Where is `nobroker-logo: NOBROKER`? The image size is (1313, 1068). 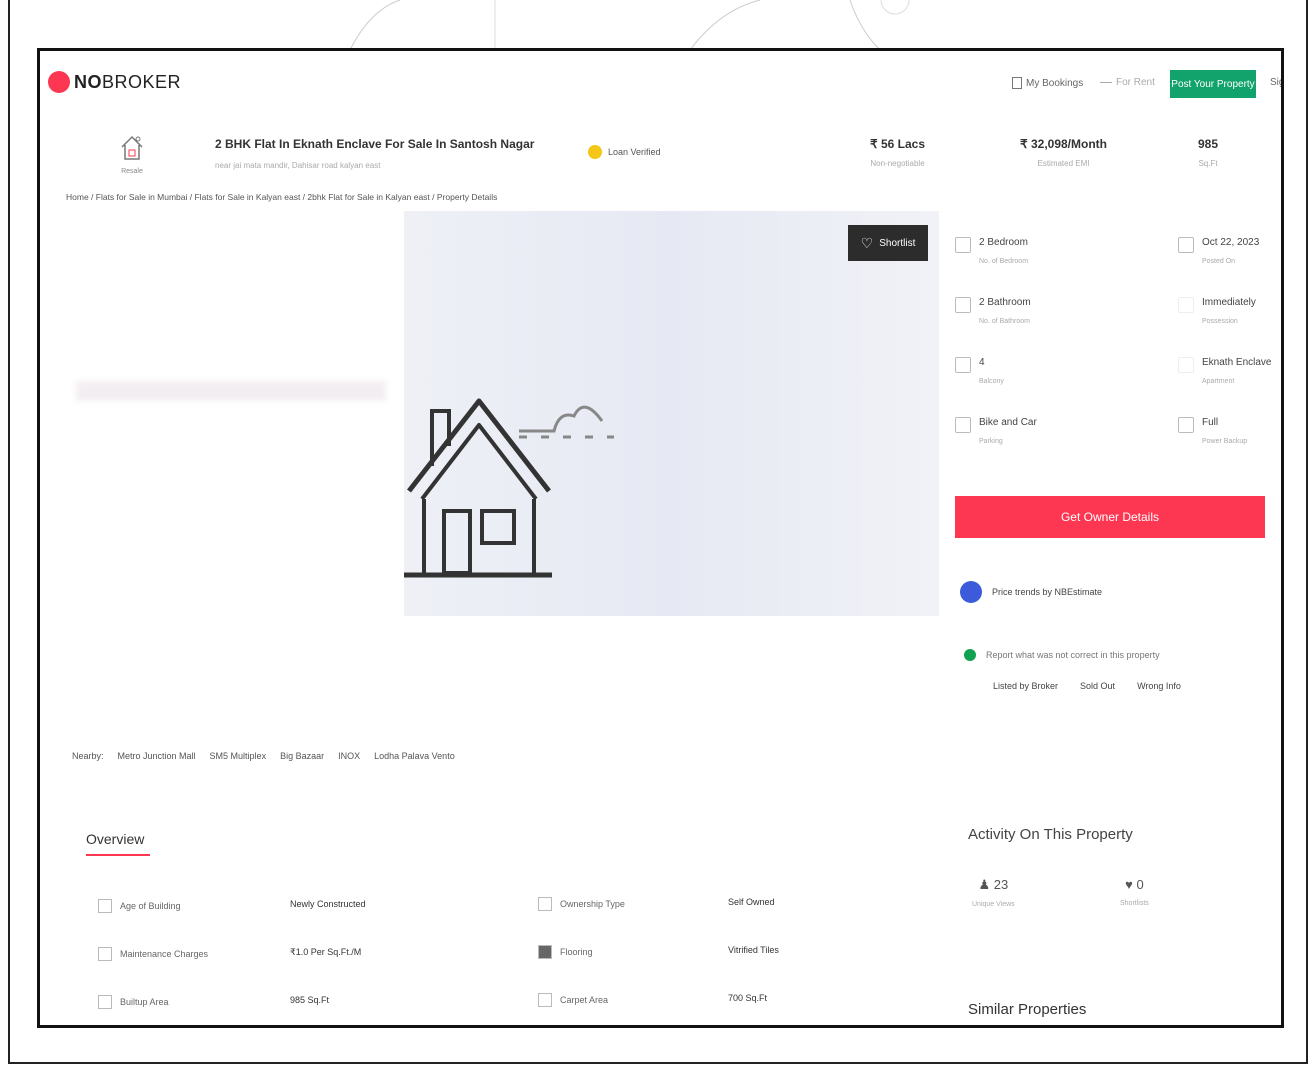 nobroker-logo: NOBROKER is located at coordinates (114, 82).